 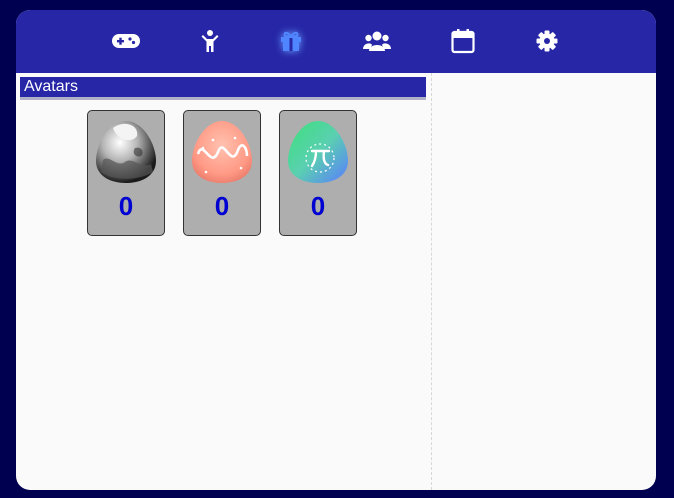 What do you see at coordinates (126, 152) in the screenshot?
I see `gray-egg-icon` at bounding box center [126, 152].